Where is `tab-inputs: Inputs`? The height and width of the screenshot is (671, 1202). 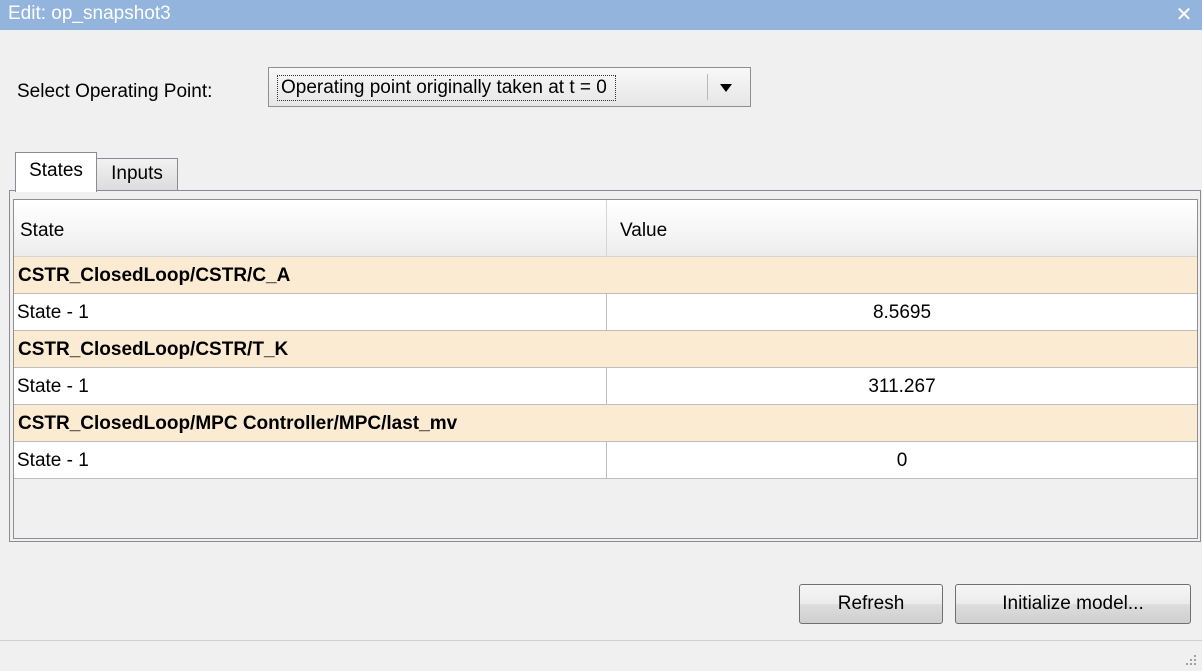
tab-inputs: Inputs is located at coordinates (137, 174).